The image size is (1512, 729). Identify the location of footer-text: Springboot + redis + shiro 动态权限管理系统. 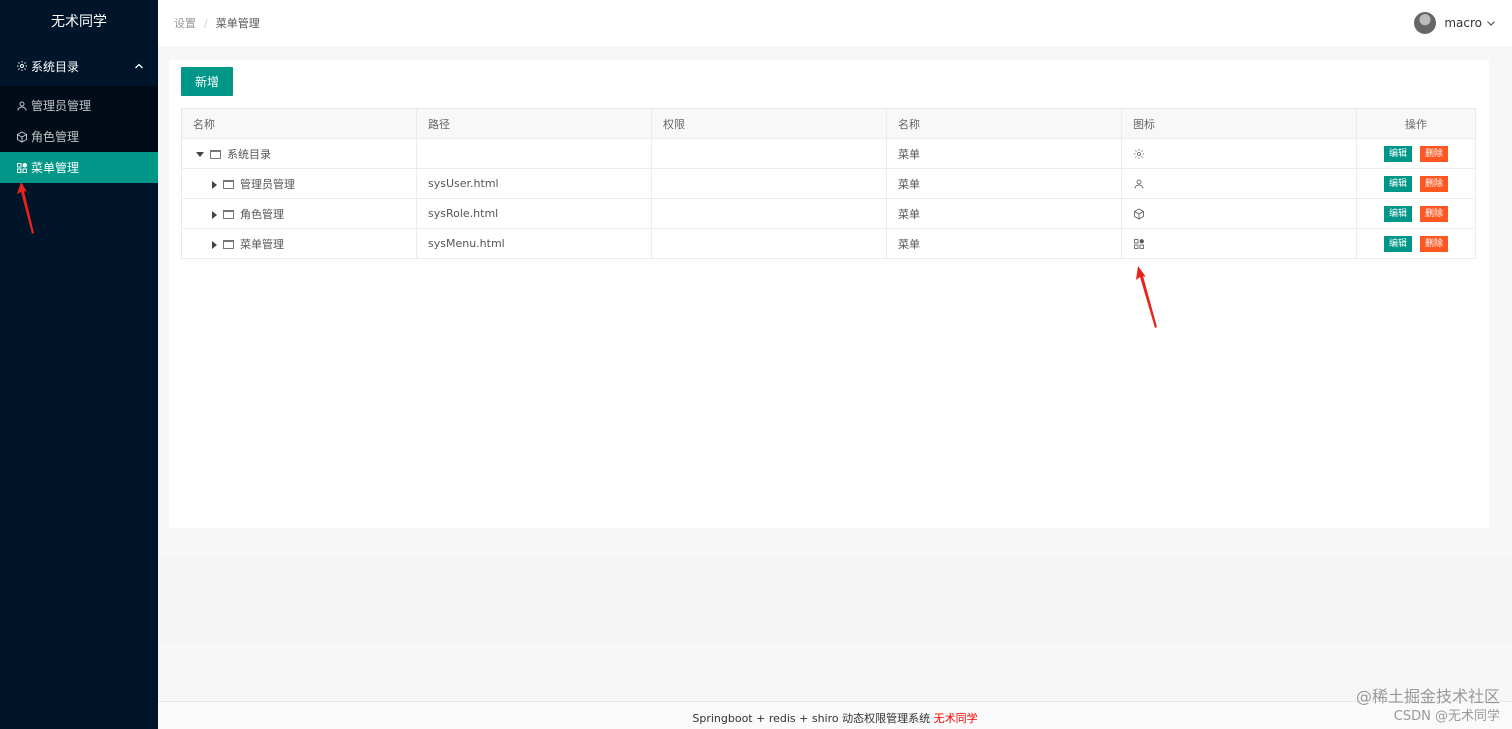
(811, 718).